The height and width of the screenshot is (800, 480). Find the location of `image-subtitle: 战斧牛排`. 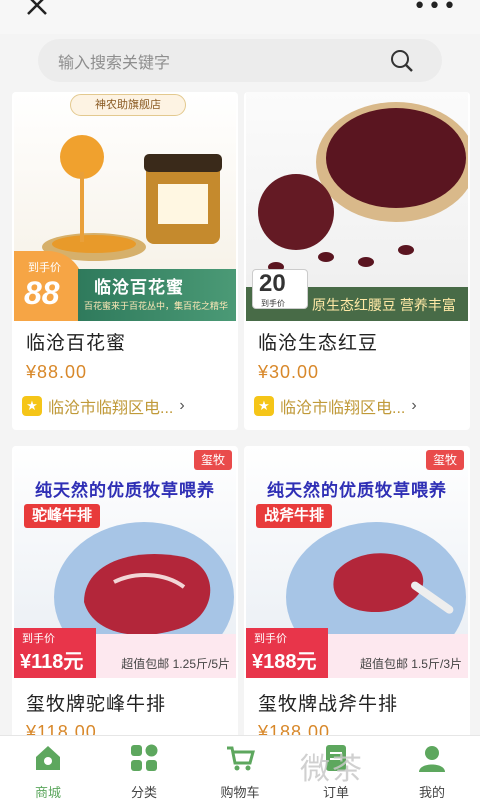

image-subtitle: 战斧牛排 is located at coordinates (294, 516).